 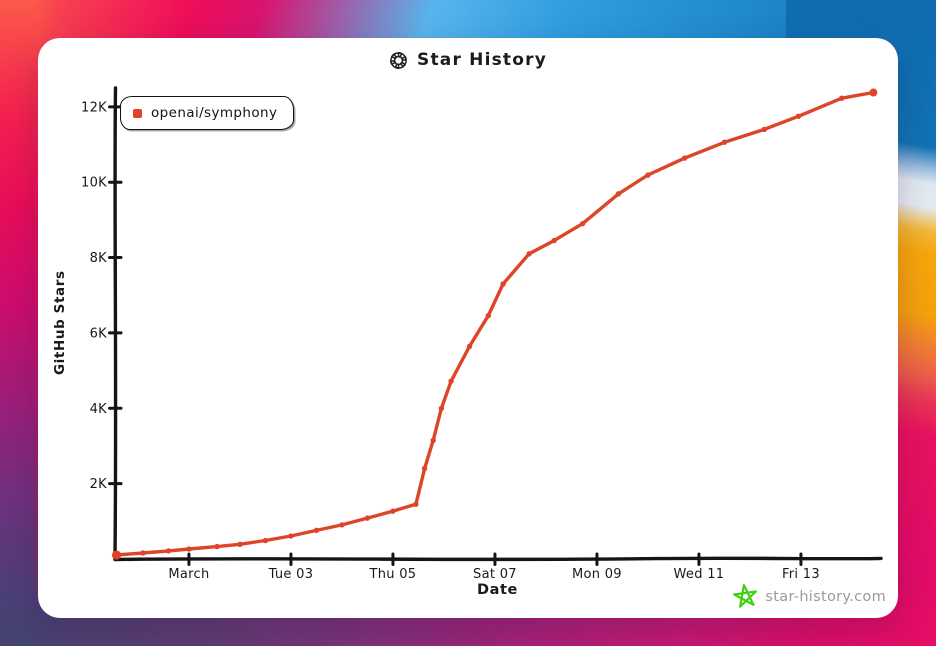 I want to click on y-tick-label: 6K, so click(x=99, y=333).